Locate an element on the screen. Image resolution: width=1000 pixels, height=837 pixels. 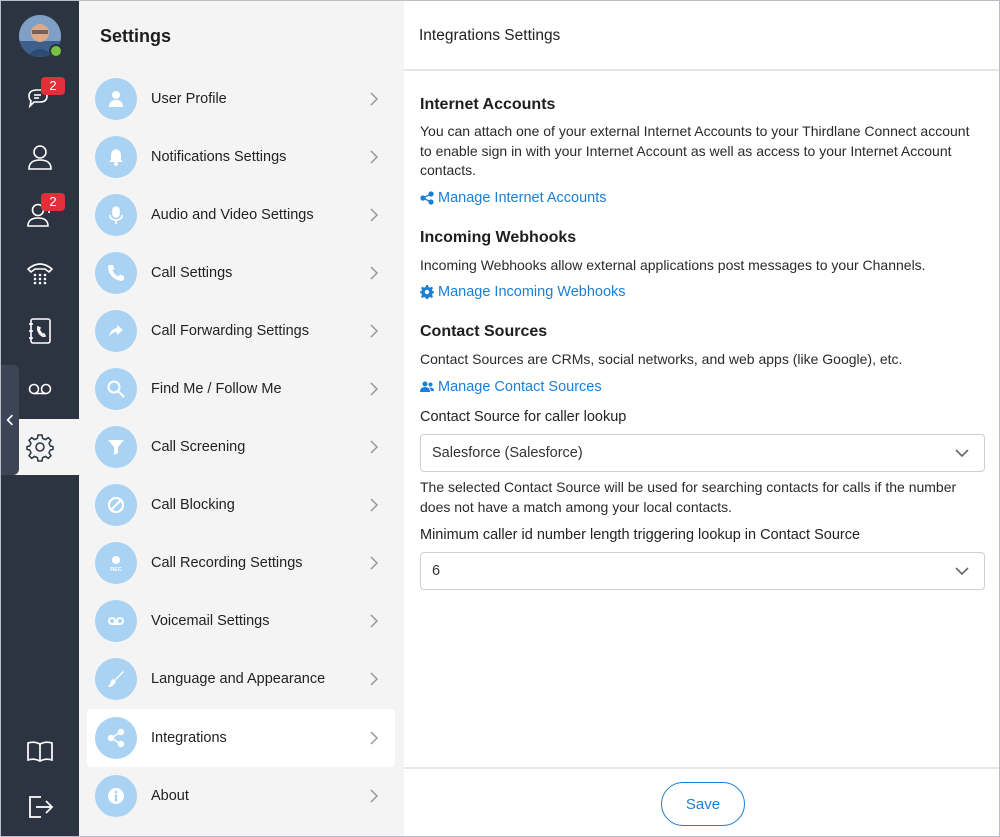
menu-item-audio-video: Audio and Video Settings is located at coordinates (241, 215).